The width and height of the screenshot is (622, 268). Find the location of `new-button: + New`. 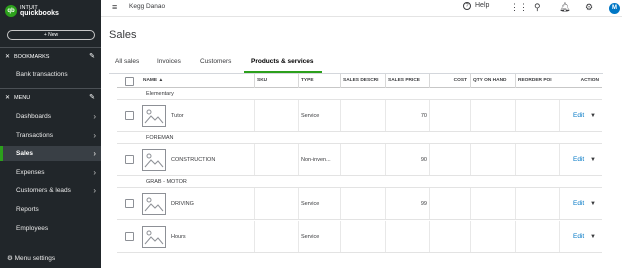

new-button: + New is located at coordinates (51, 35).